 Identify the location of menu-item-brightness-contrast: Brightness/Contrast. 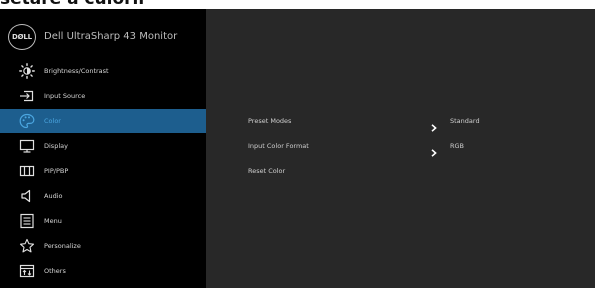
(103, 71).